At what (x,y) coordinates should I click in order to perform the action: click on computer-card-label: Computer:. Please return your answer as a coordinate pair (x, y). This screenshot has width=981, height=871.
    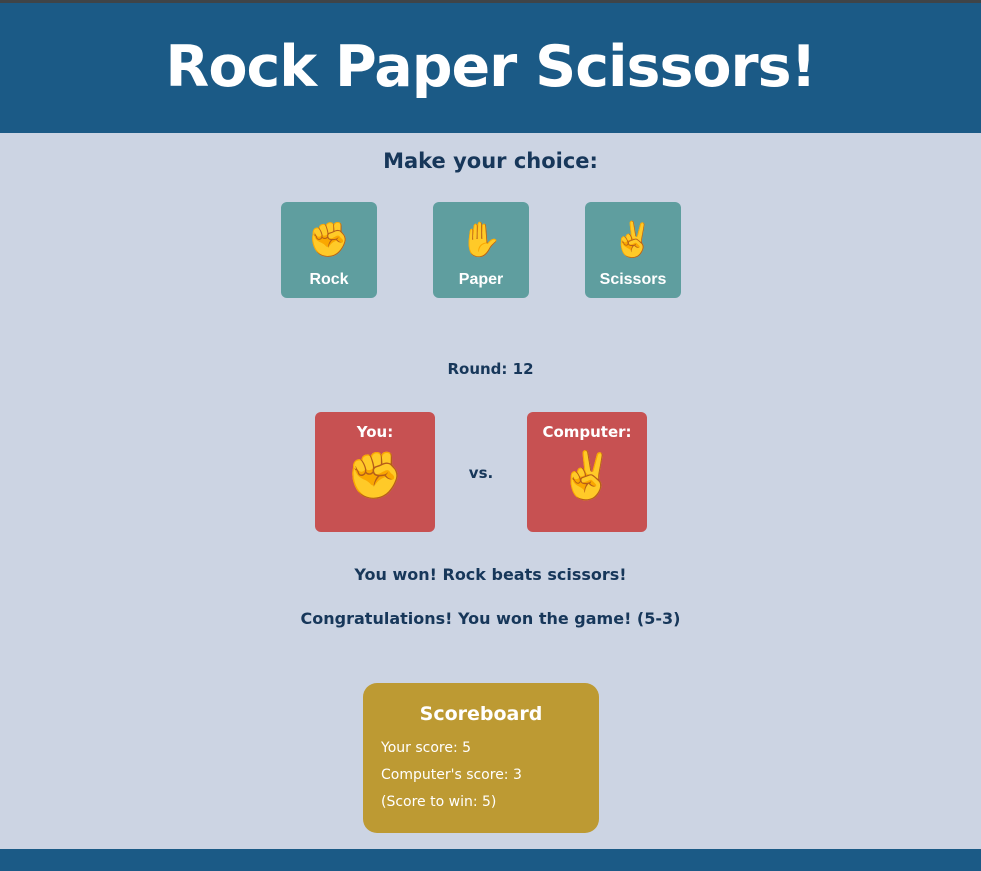
    Looking at the image, I should click on (587, 432).